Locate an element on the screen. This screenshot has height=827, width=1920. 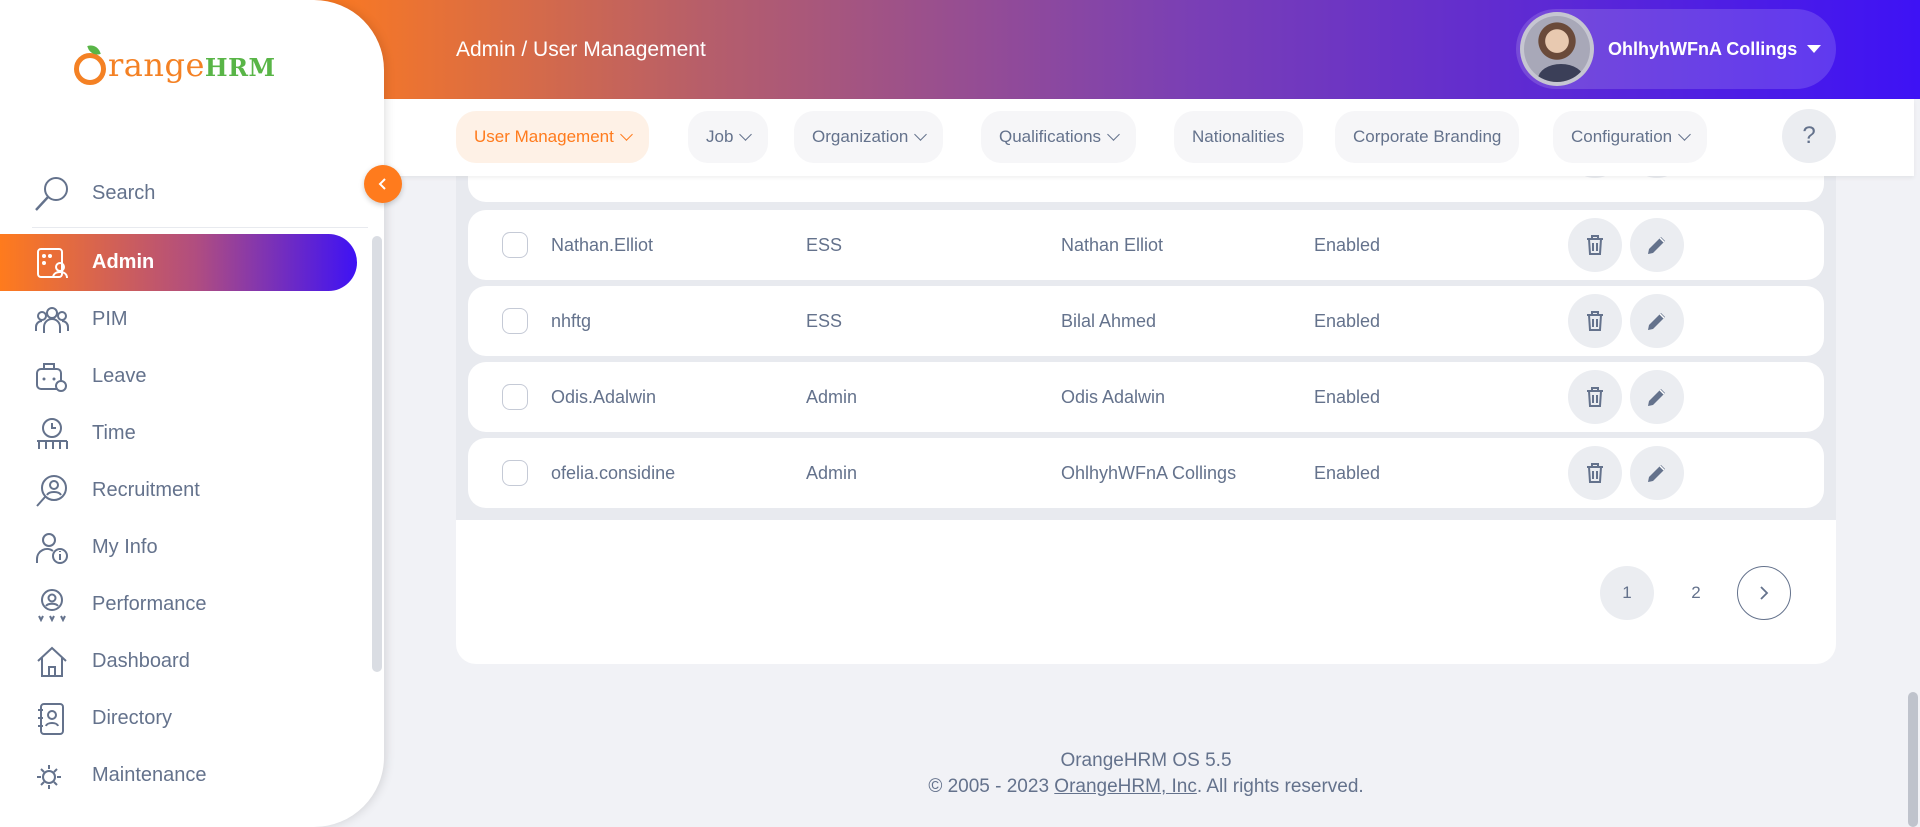
my-info-icon is located at coordinates (52, 548).